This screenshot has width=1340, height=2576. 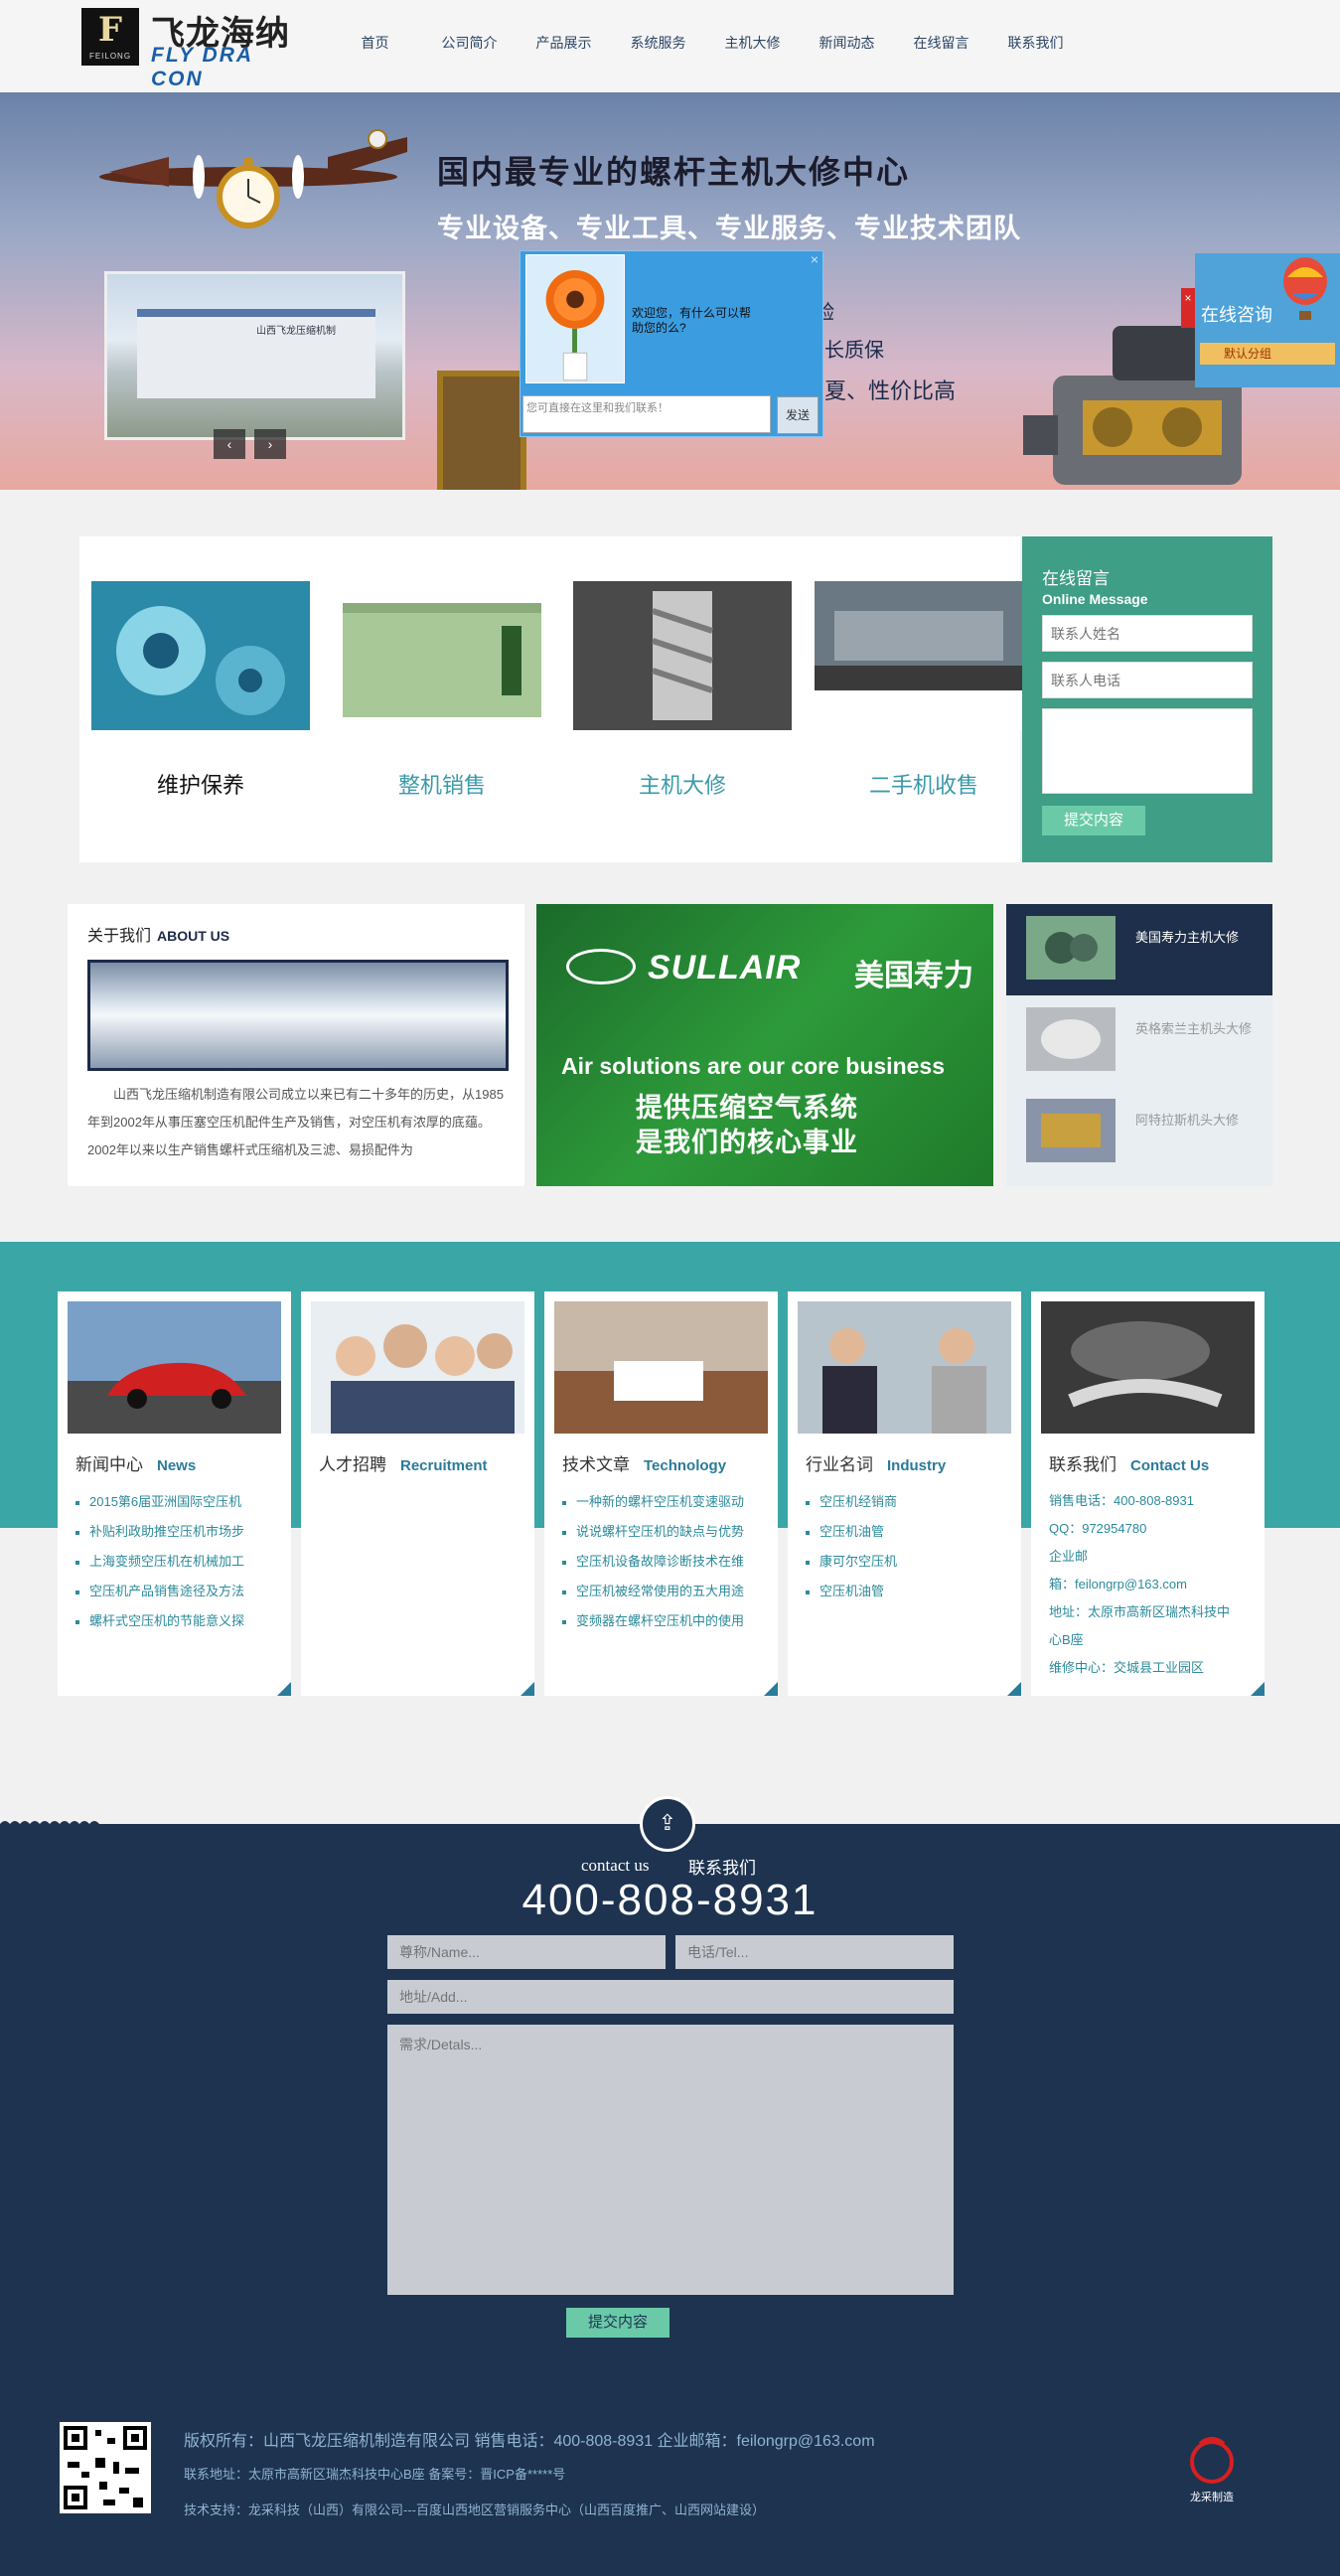 What do you see at coordinates (682, 690) in the screenshot?
I see `service-repair: 主机大修` at bounding box center [682, 690].